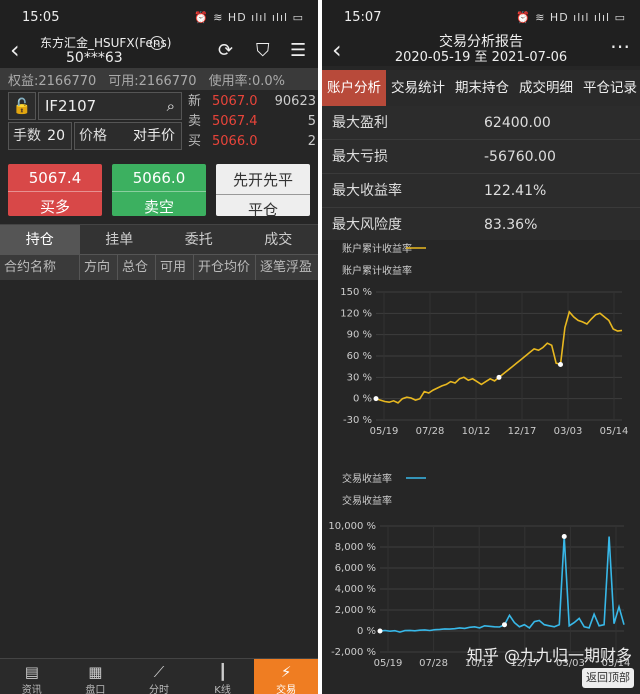 This screenshot has height=694, width=640. I want to click on nav-kline: ┃ K线, so click(223, 676).